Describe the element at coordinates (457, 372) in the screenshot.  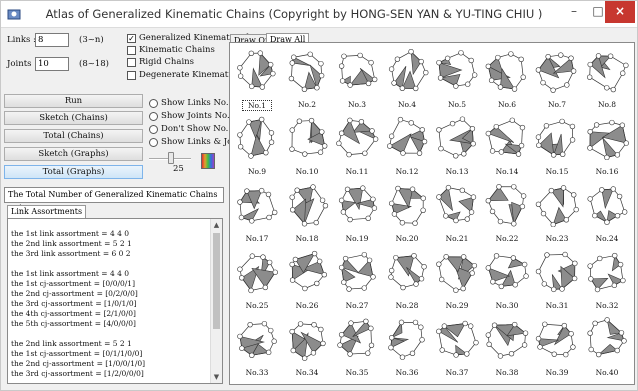
I see `chain-label: No.37` at that location.